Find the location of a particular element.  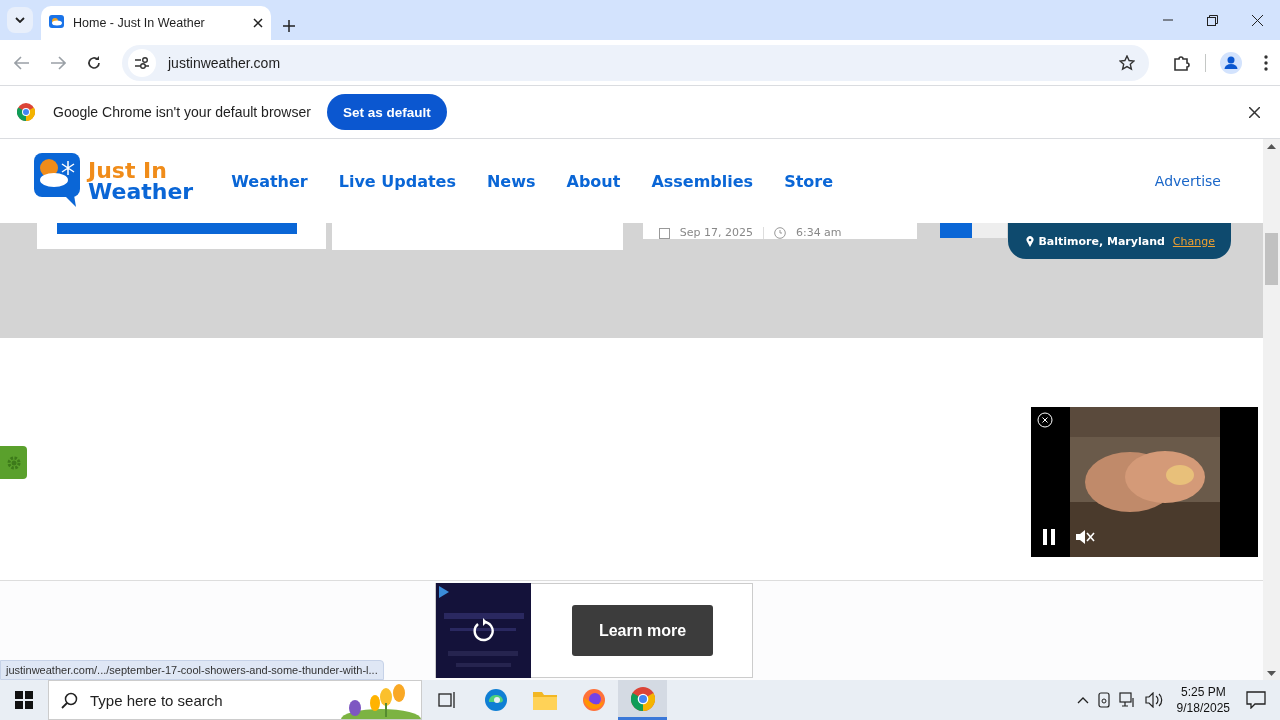

new-tab-icon is located at coordinates (289, 26).